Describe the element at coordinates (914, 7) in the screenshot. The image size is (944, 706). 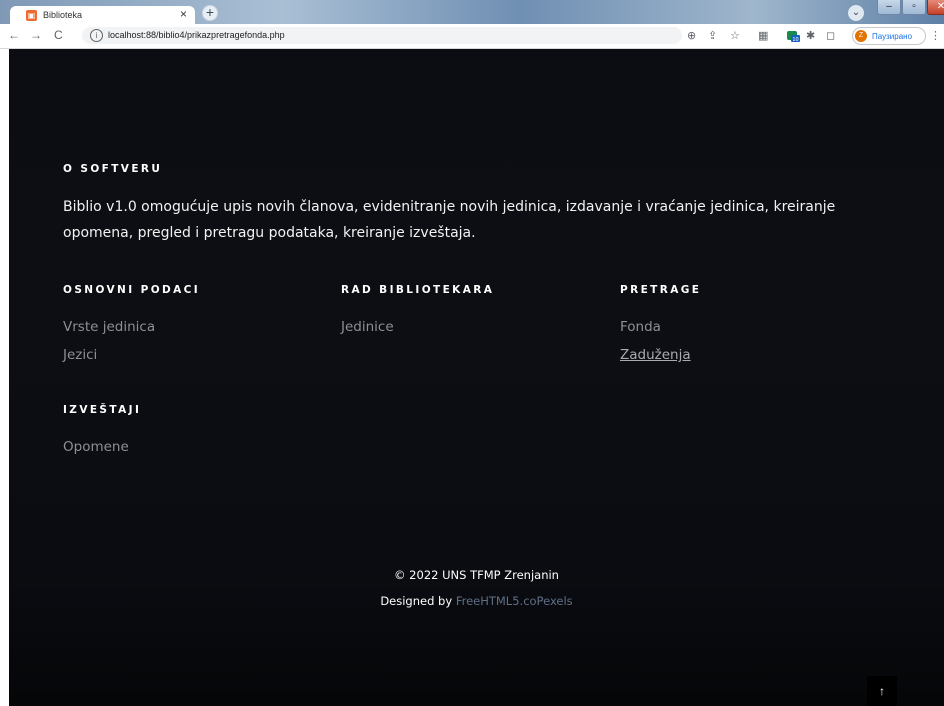
I see `maximize-button: ▫` at that location.